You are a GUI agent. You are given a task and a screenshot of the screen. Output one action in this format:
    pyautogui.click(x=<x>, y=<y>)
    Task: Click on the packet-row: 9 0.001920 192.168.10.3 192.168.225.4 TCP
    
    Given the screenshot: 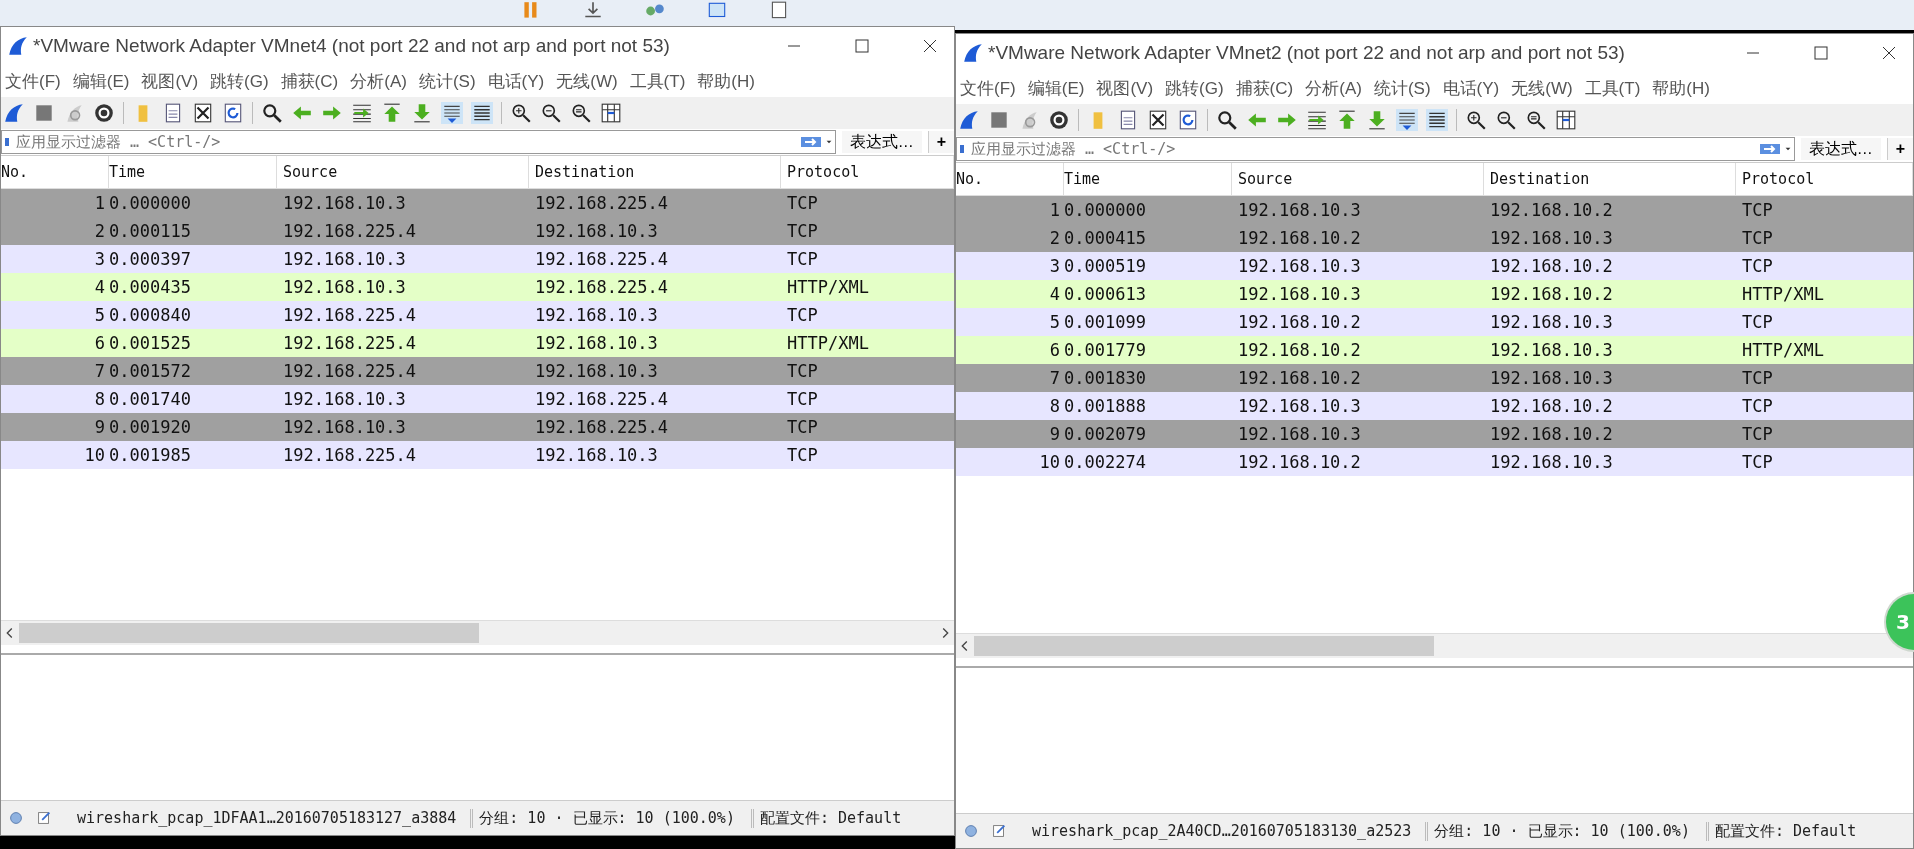 What is the action you would take?
    pyautogui.click(x=477, y=427)
    